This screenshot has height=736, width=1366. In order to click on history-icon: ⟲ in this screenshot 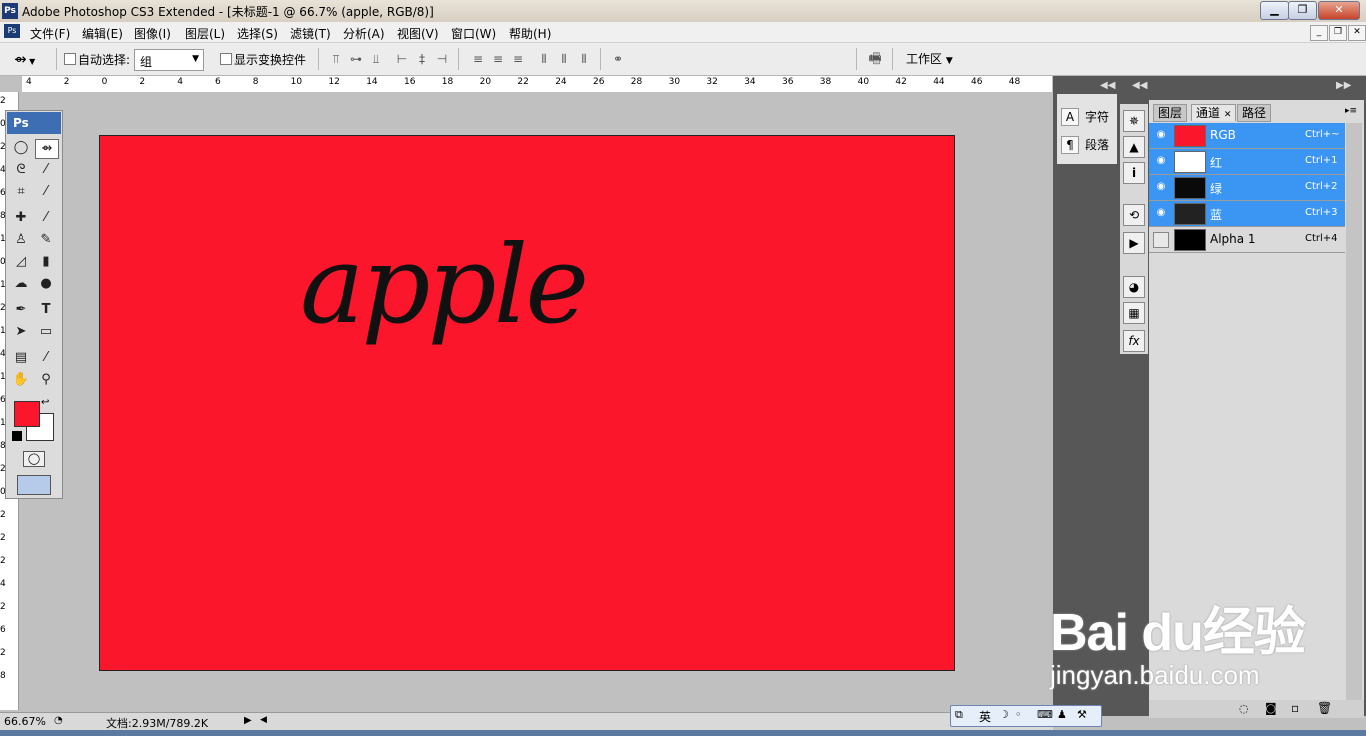, I will do `click(1134, 215)`.